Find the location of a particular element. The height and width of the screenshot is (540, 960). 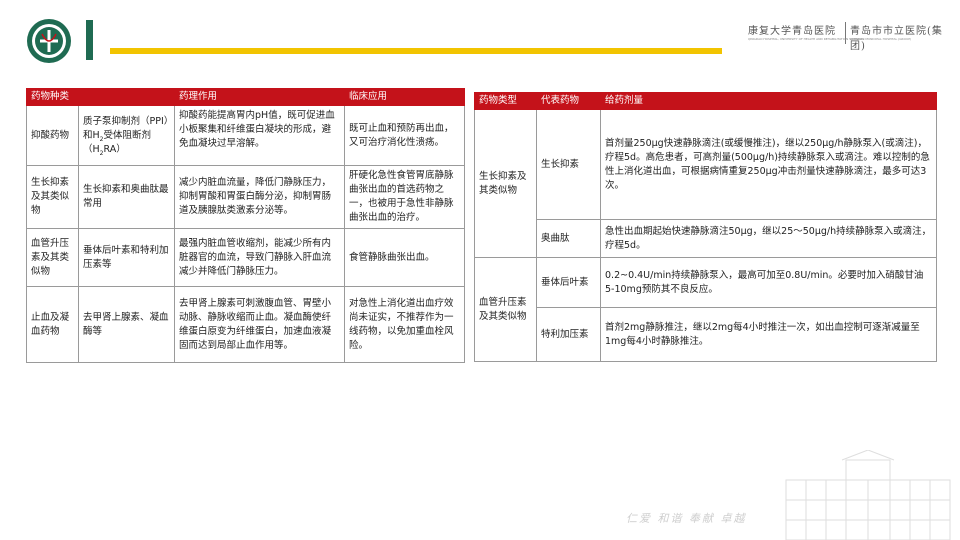

clinical-cell: 对急性上消化道出血疗效尚未证实，不推荐作为一线药物，以免加重血栓风险。 is located at coordinates (405, 324).